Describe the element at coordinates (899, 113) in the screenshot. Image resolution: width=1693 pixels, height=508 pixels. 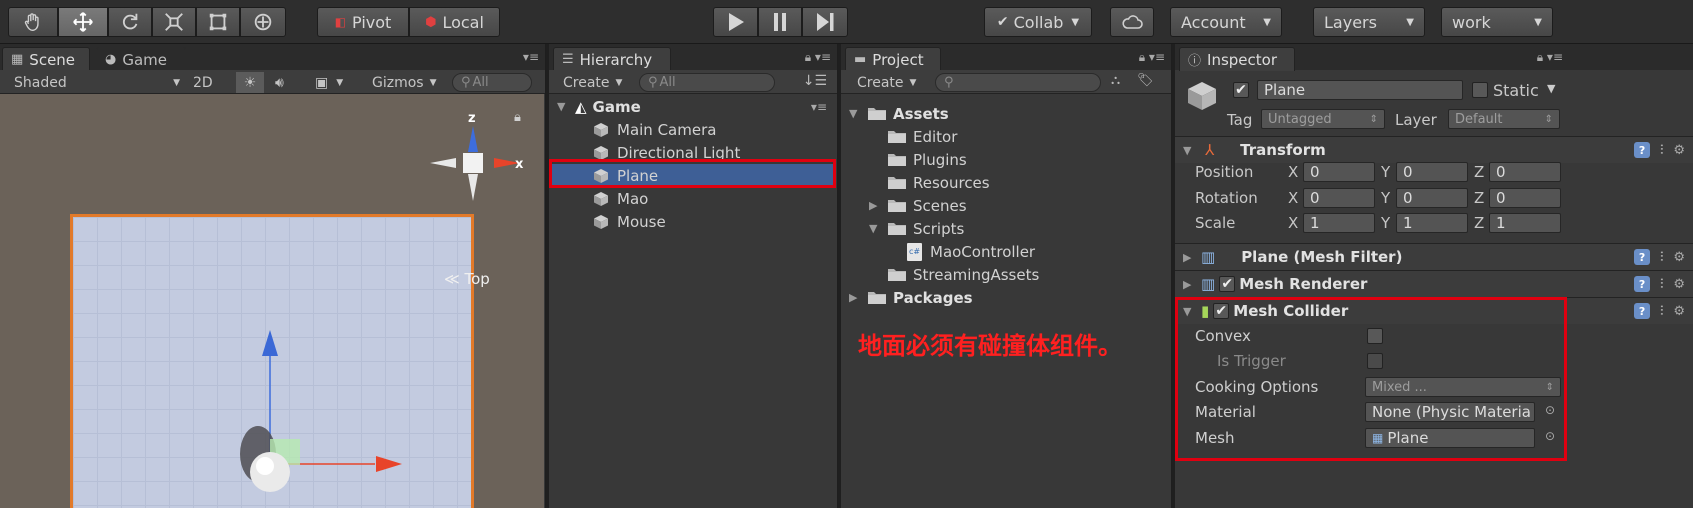
I see `project-tree-item: ▼ Assets` at that location.